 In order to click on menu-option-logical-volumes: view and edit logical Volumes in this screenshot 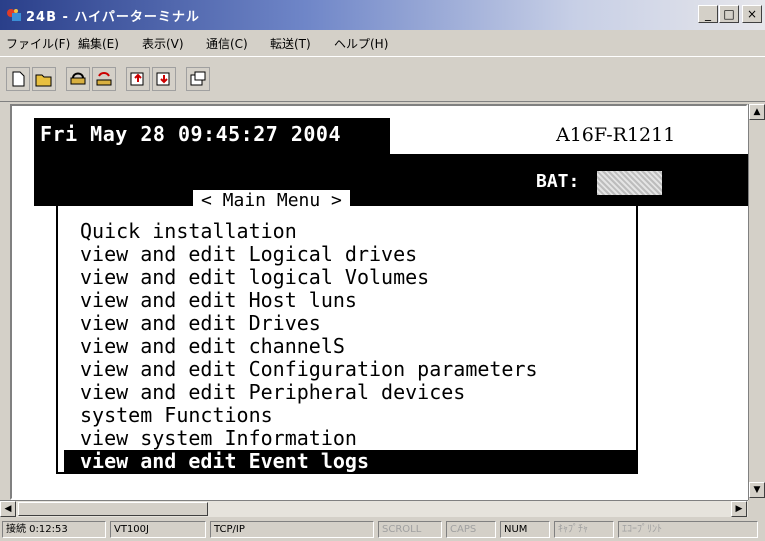, I will do `click(254, 277)`.